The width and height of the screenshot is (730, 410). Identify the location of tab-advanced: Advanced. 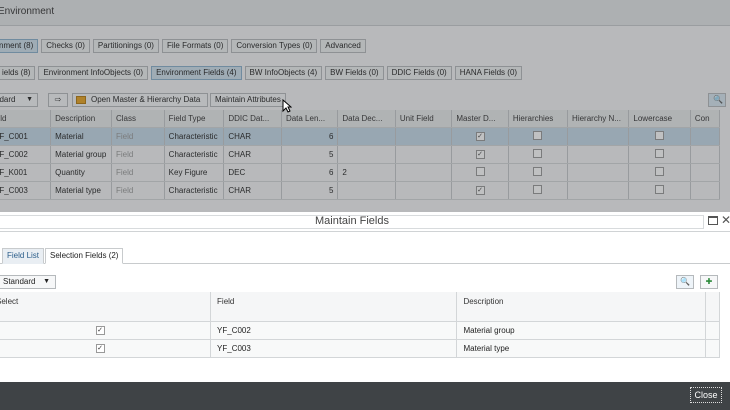
(343, 46).